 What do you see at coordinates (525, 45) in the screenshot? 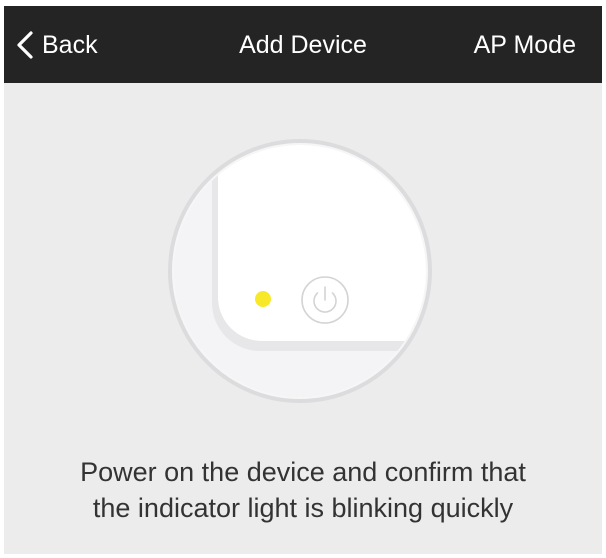
I see `ap-mode-button: AP Mode` at bounding box center [525, 45].